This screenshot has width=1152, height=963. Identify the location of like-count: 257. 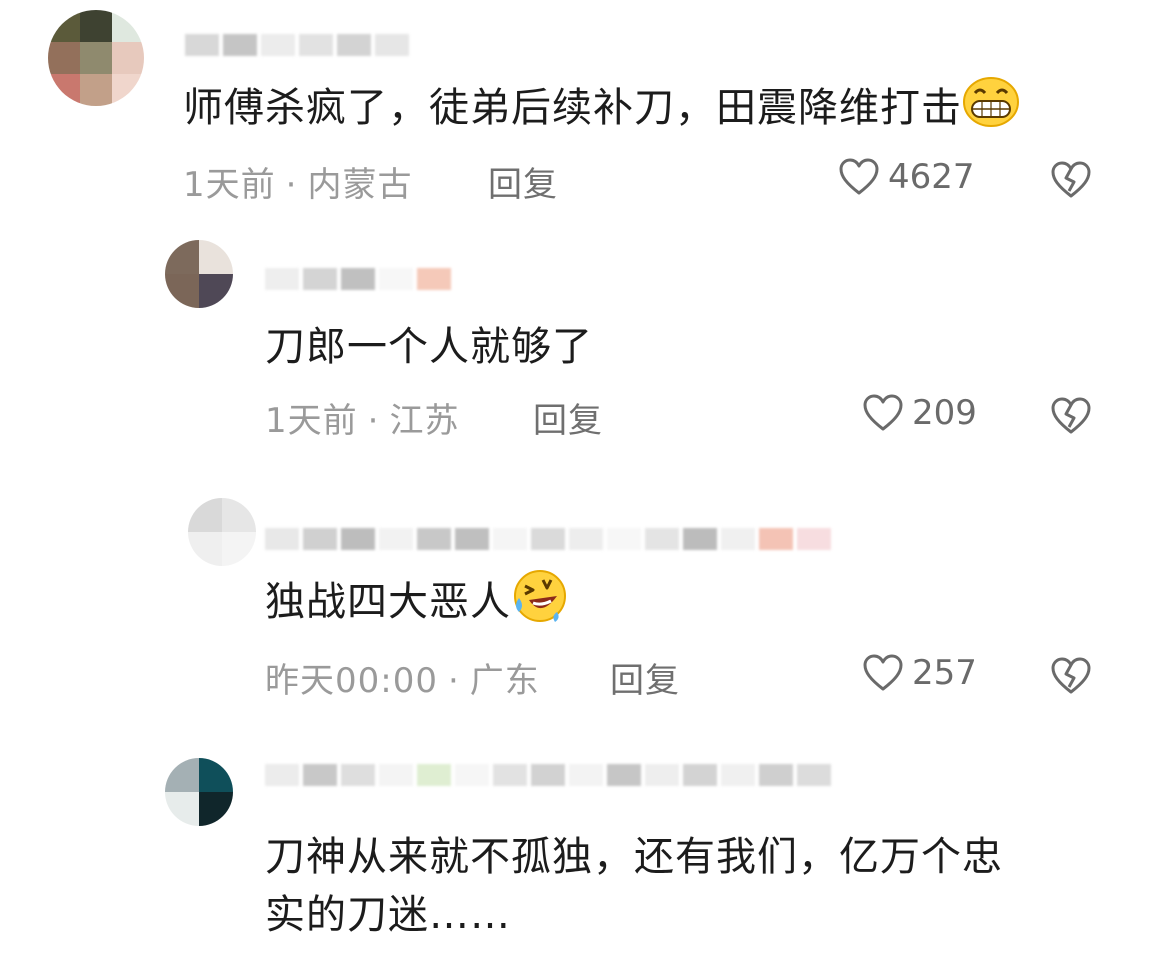
(944, 673).